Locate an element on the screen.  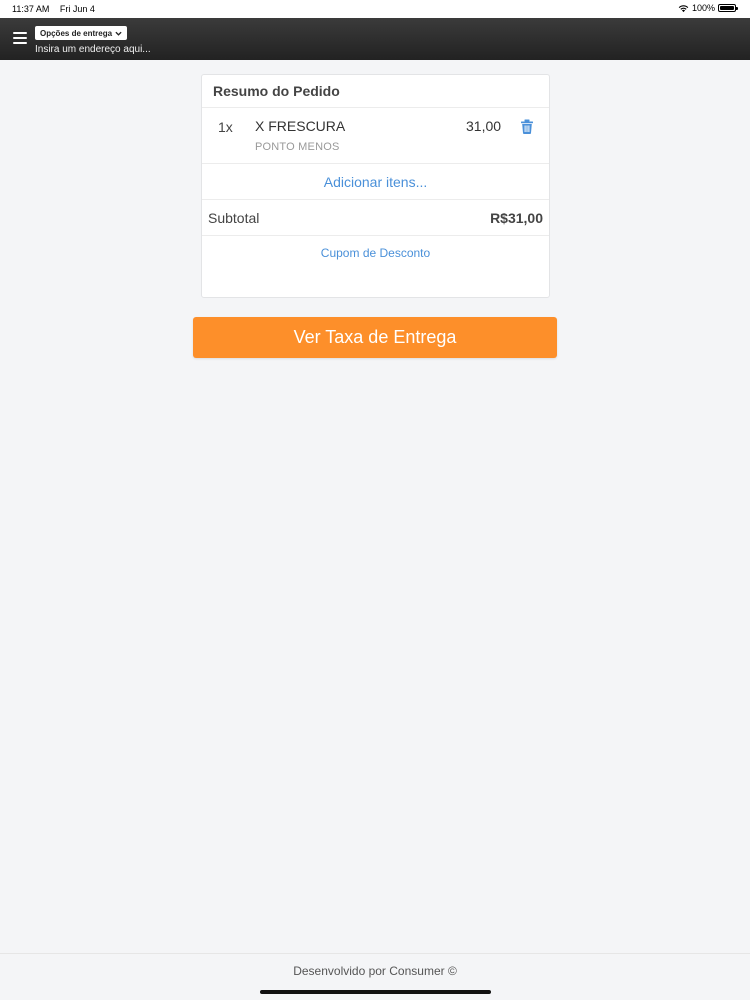
view-delivery-fee-button: Ver Taxa de Entrega is located at coordinates (375, 337).